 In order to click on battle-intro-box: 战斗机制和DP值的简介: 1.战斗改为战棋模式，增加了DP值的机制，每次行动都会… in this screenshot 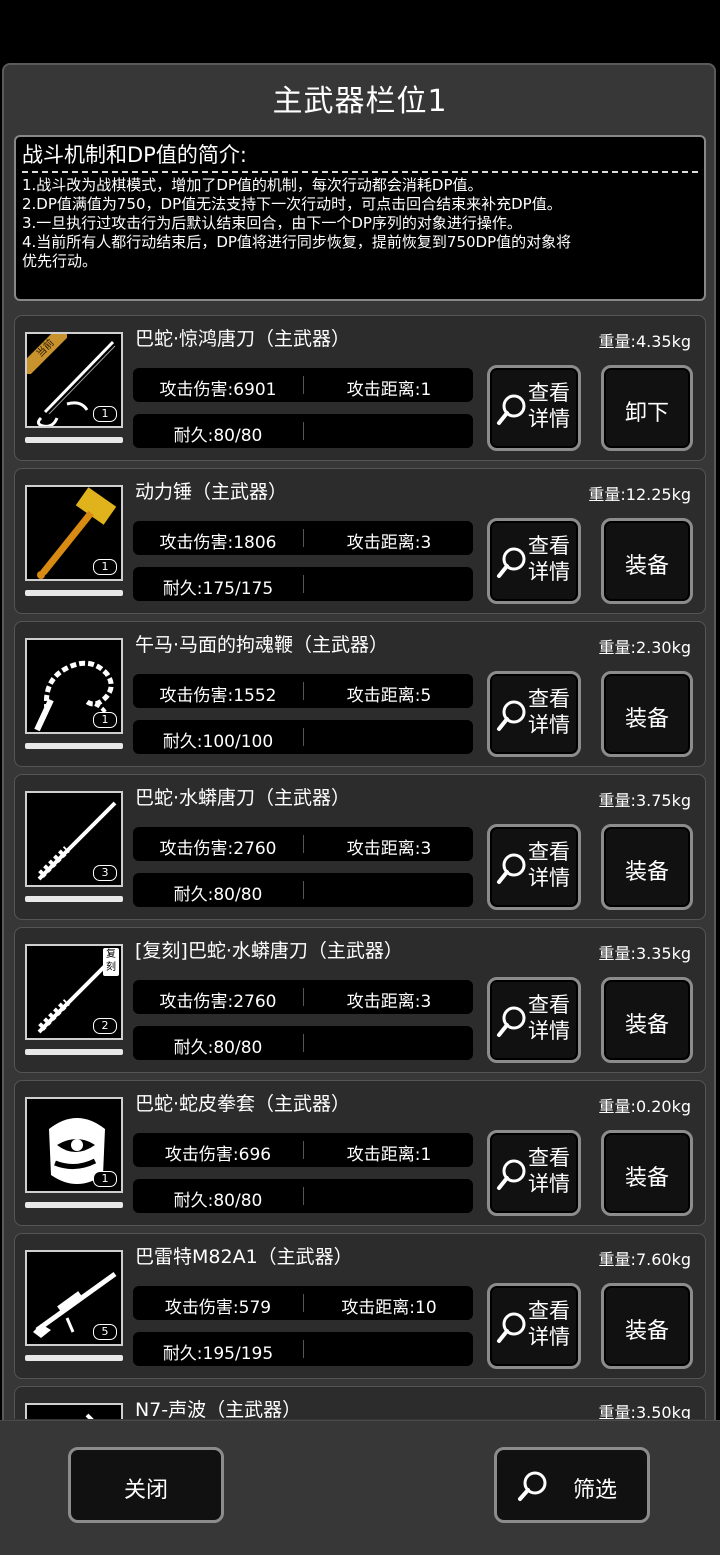, I will do `click(360, 218)`.